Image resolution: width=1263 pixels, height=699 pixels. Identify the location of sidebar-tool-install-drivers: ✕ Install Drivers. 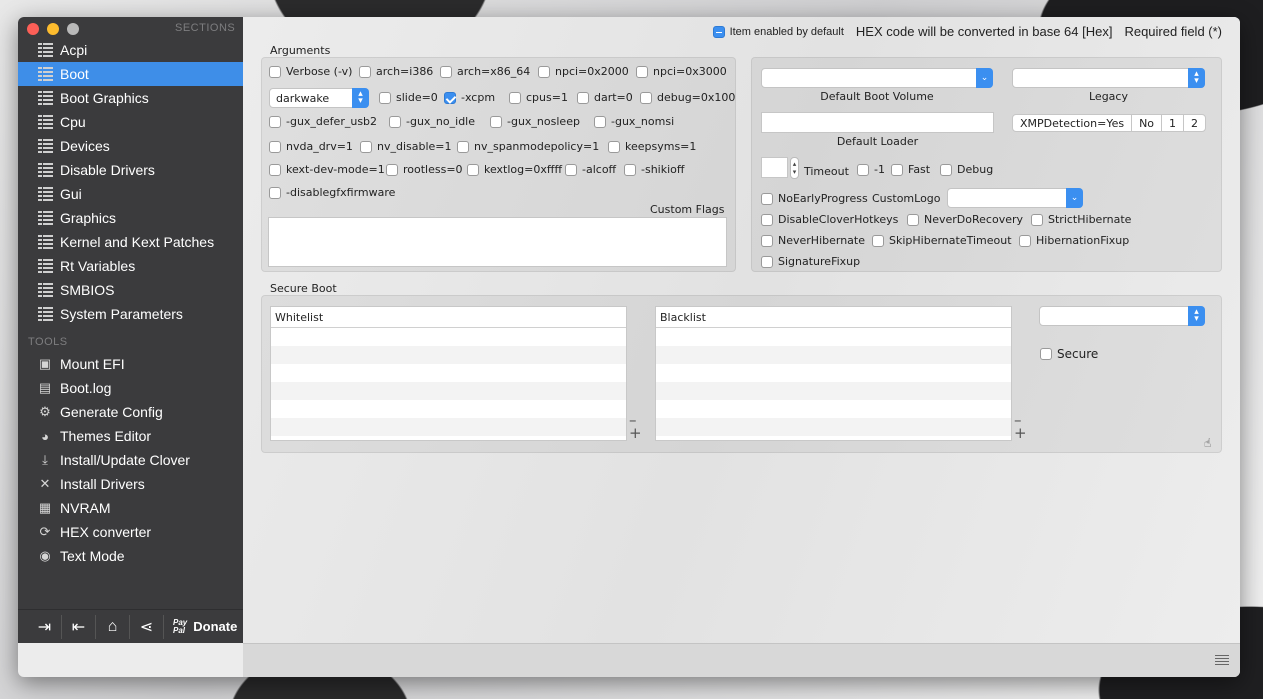
(130, 484).